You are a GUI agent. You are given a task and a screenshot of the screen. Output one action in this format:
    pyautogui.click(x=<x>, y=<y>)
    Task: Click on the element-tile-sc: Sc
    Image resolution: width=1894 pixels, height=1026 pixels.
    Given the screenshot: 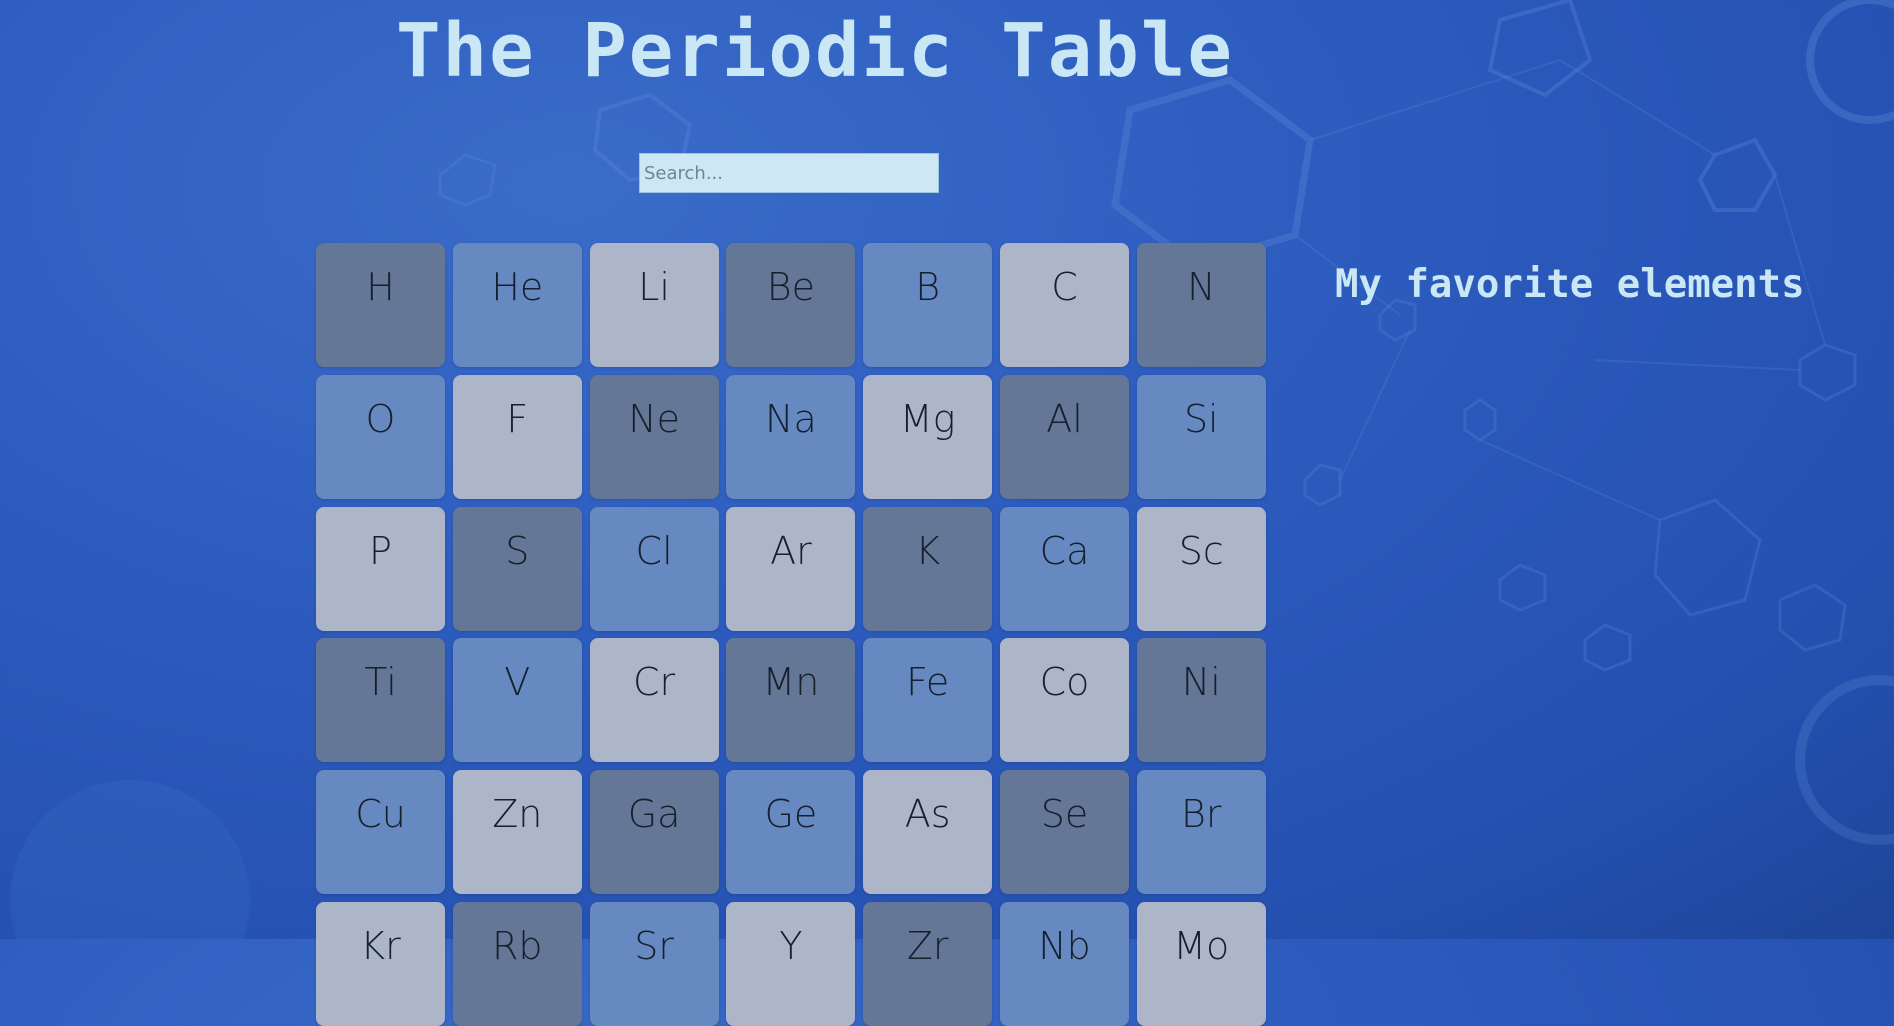 What is the action you would take?
    pyautogui.click(x=1201, y=568)
    